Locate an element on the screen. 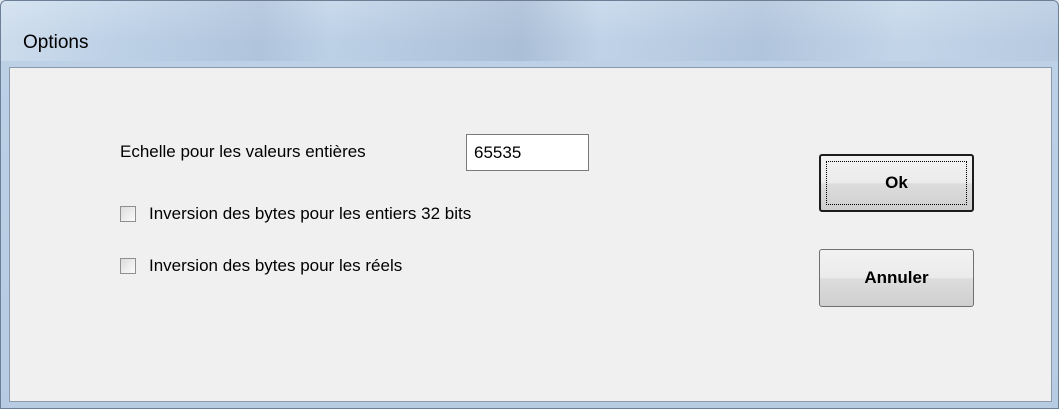  ok-button: Ok is located at coordinates (896, 183).